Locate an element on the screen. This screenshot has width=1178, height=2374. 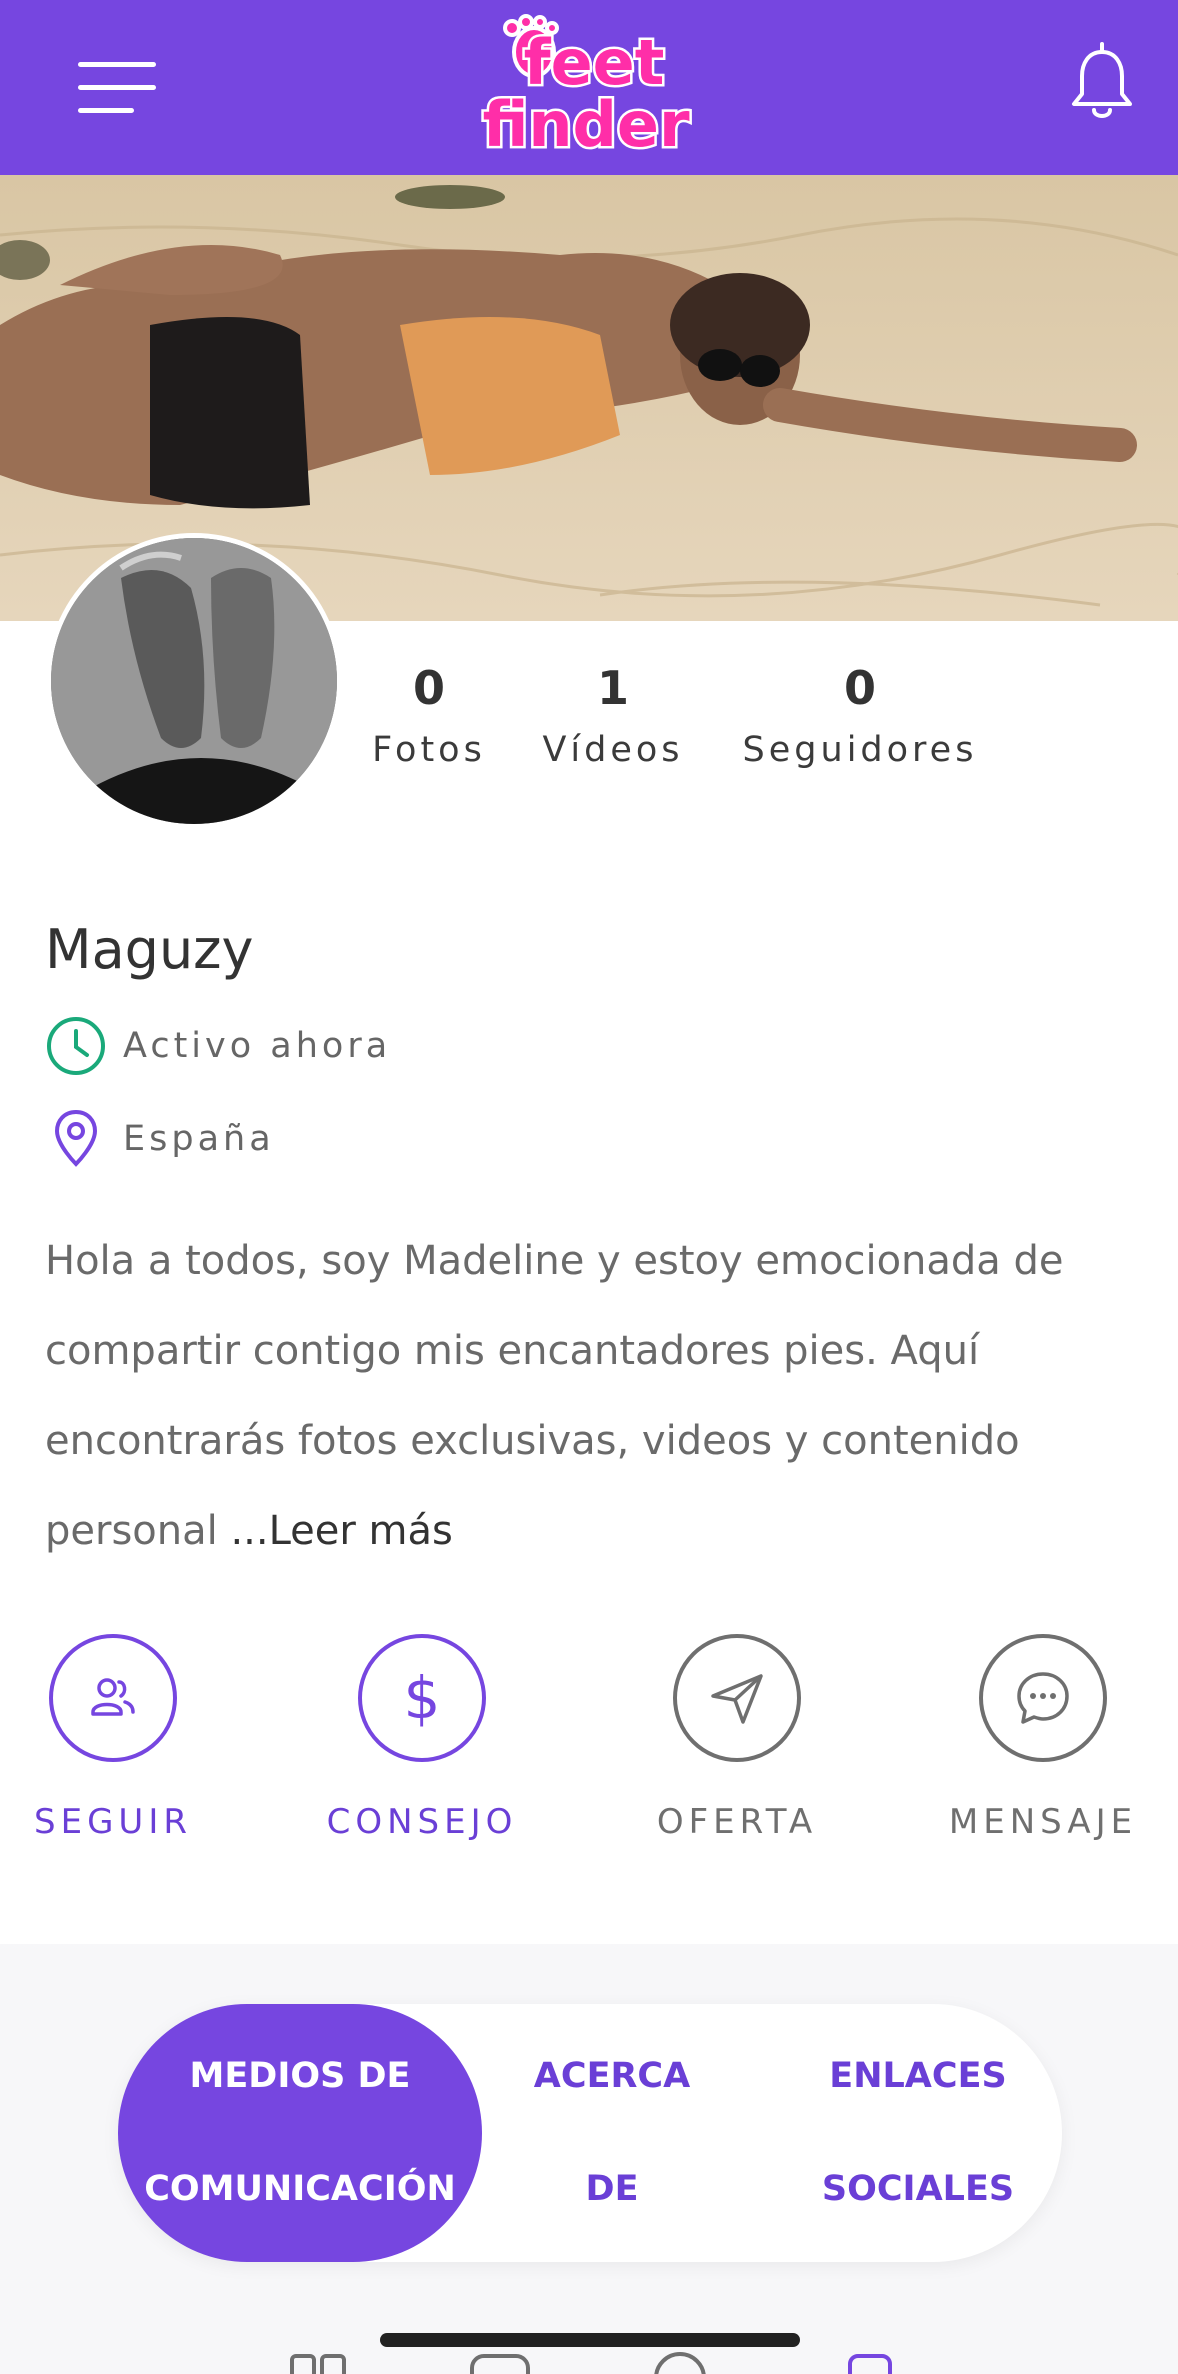
paper-plane-icon is located at coordinates (737, 1699).